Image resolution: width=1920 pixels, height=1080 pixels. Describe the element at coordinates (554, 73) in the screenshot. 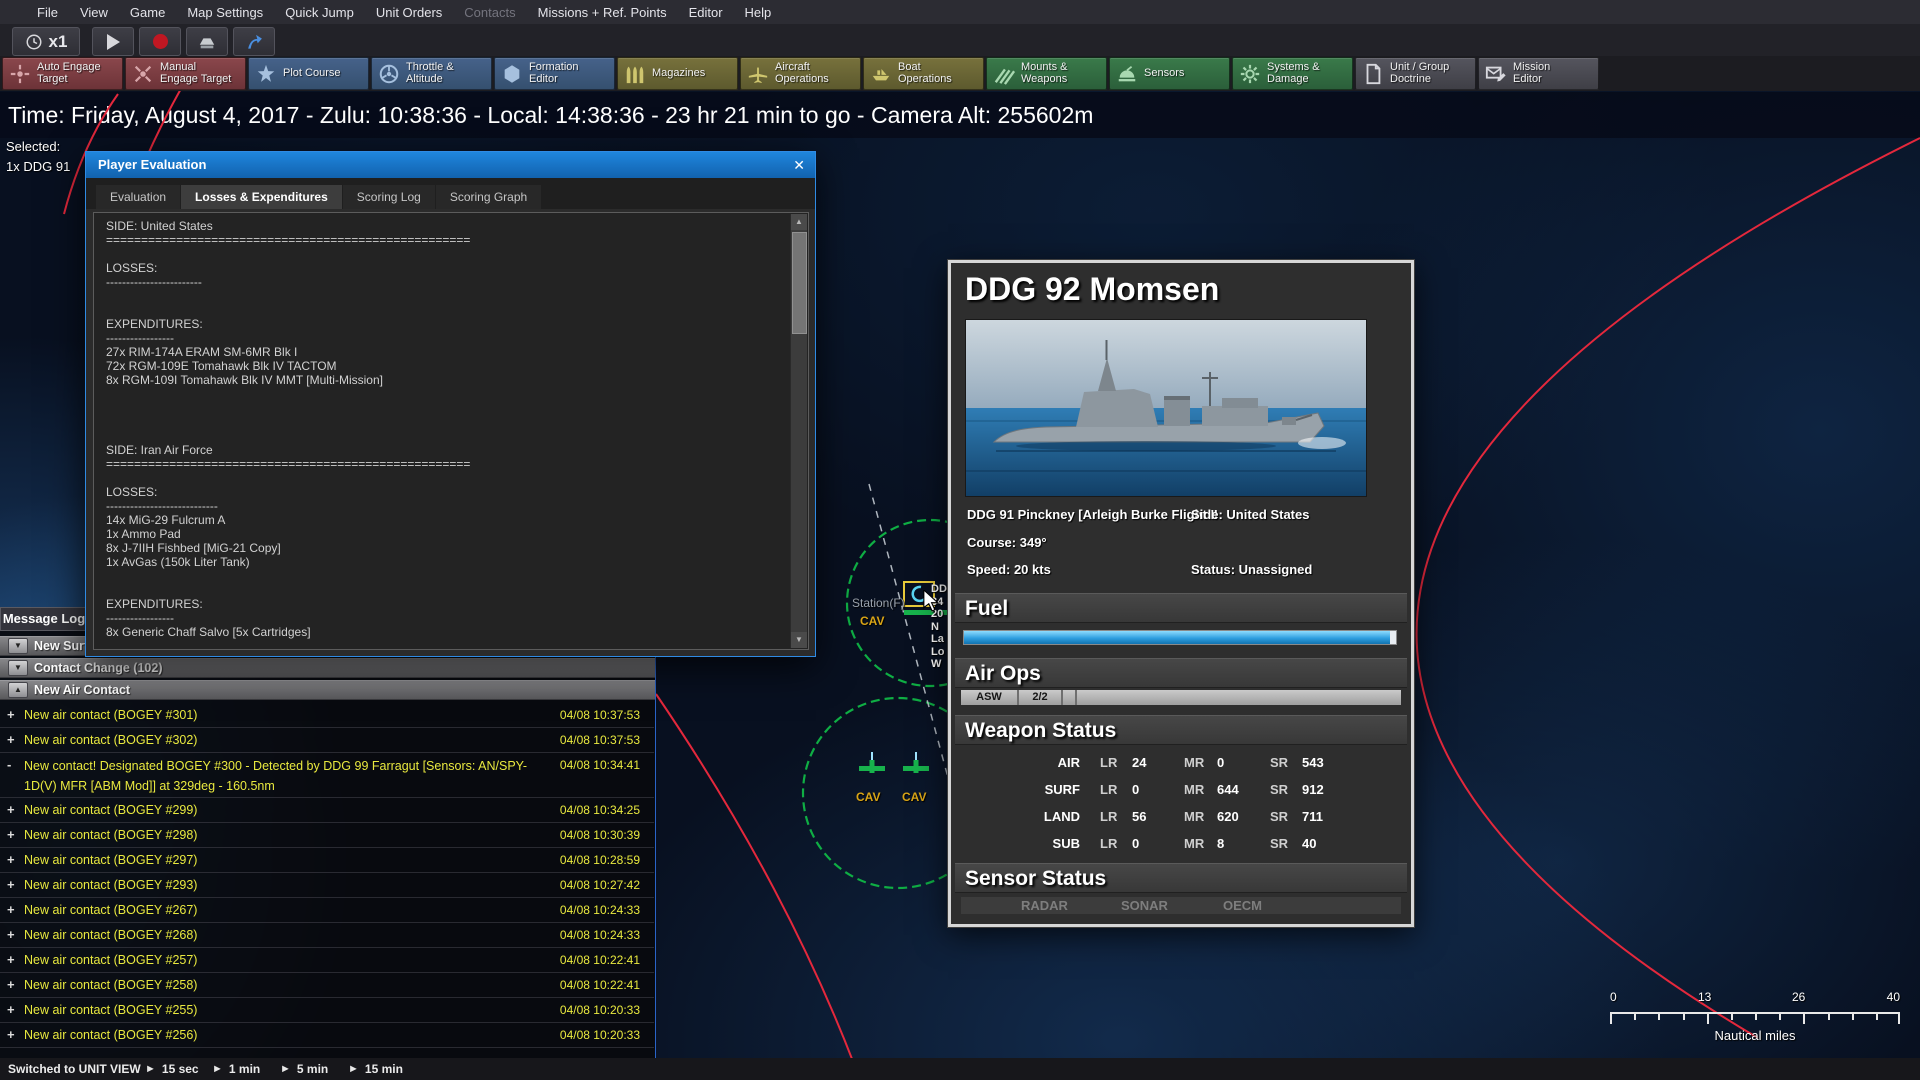

I see `formation-editor-button: Formation Editor` at that location.